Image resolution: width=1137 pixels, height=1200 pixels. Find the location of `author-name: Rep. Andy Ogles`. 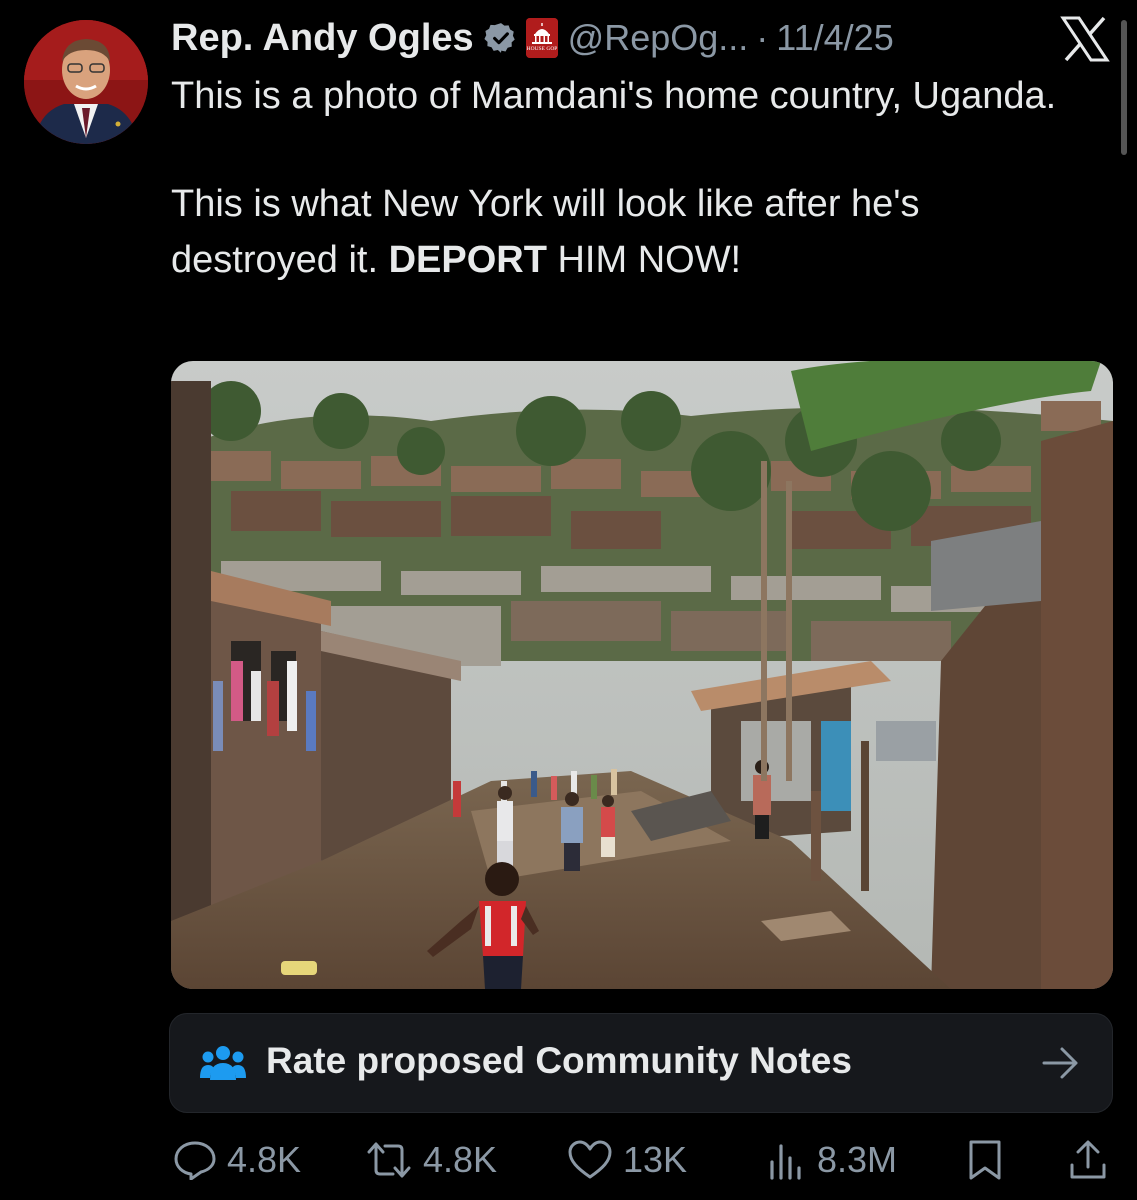

author-name: Rep. Andy Ogles is located at coordinates (322, 38).